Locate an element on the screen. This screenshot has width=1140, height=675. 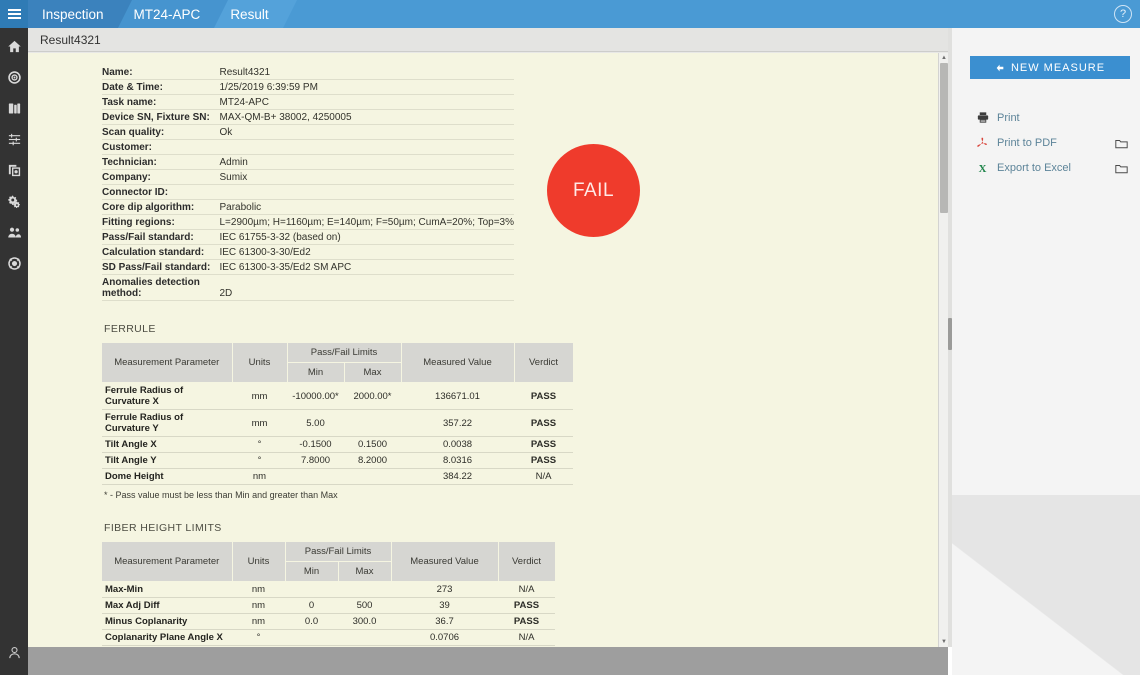
cell-min: -0.1500 is located at coordinates (315, 444).